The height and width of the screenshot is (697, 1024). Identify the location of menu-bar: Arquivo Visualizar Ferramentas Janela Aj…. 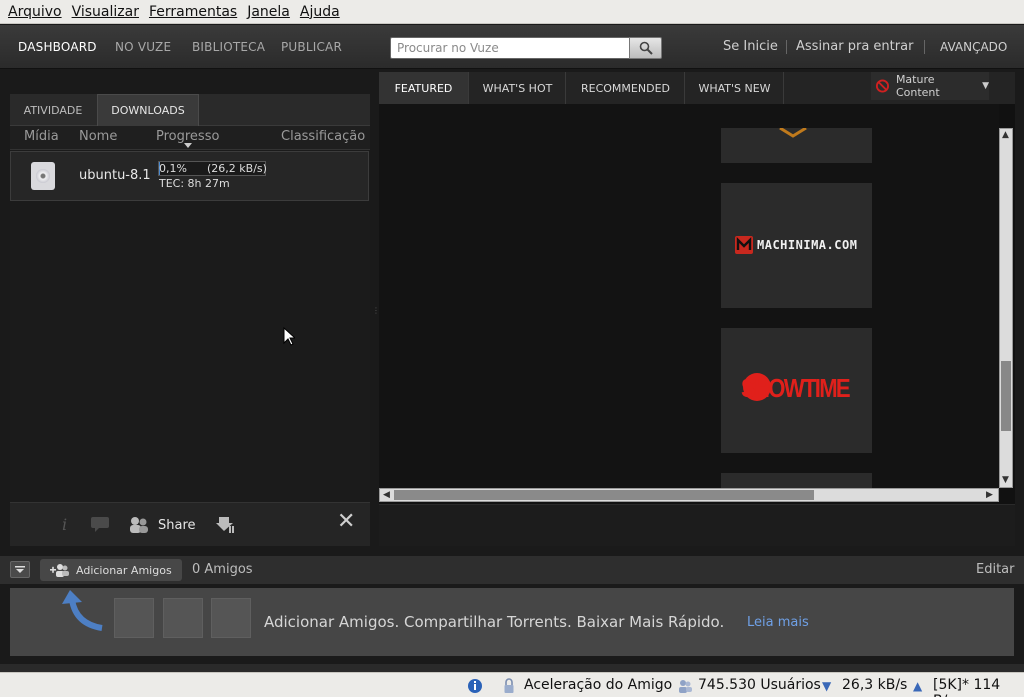
(512, 12).